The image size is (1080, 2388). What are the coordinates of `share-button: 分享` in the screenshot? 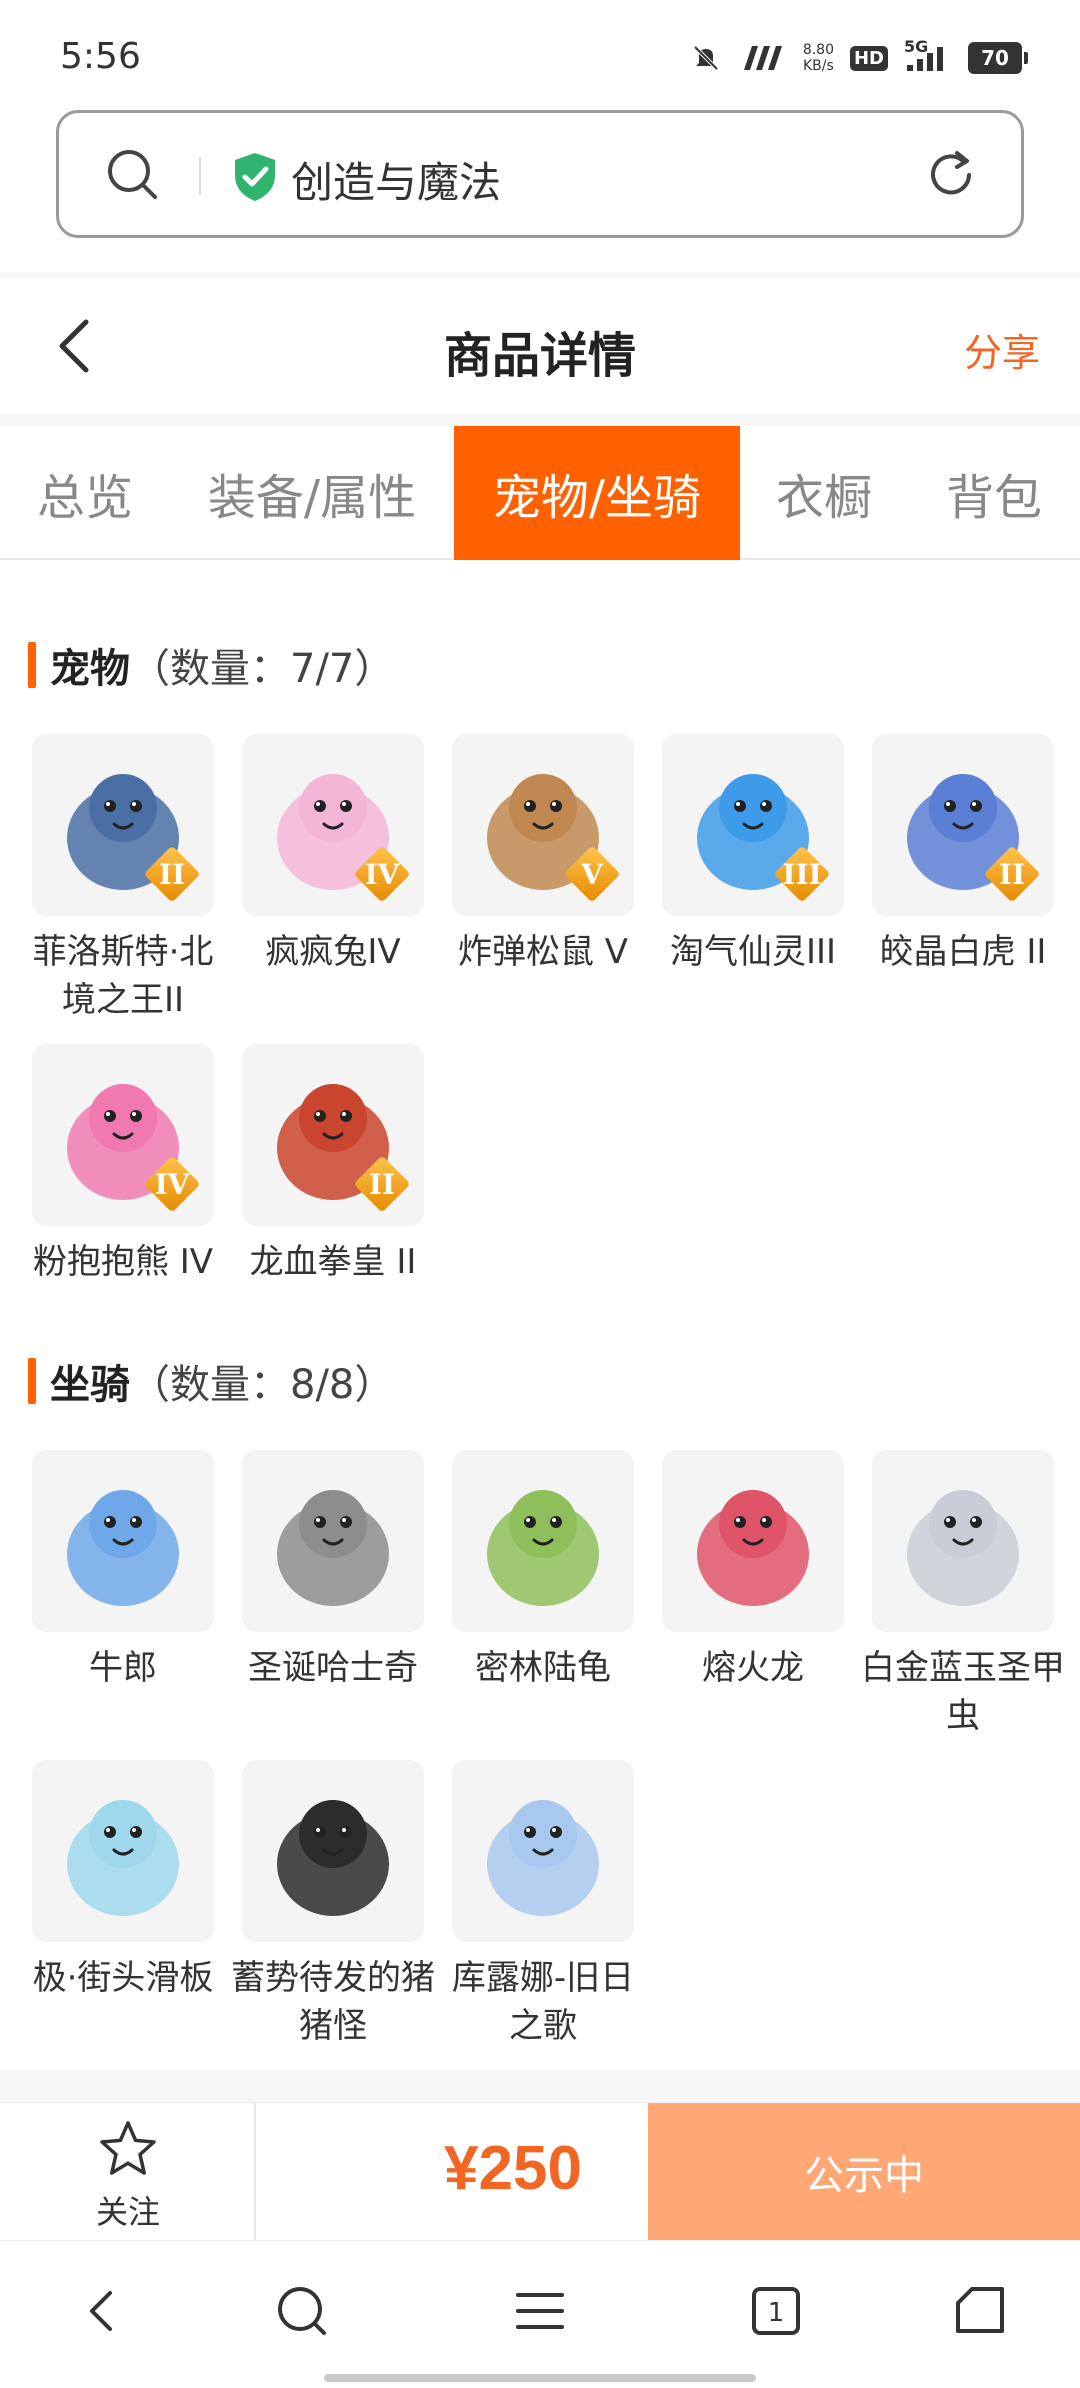 It's located at (1002, 349).